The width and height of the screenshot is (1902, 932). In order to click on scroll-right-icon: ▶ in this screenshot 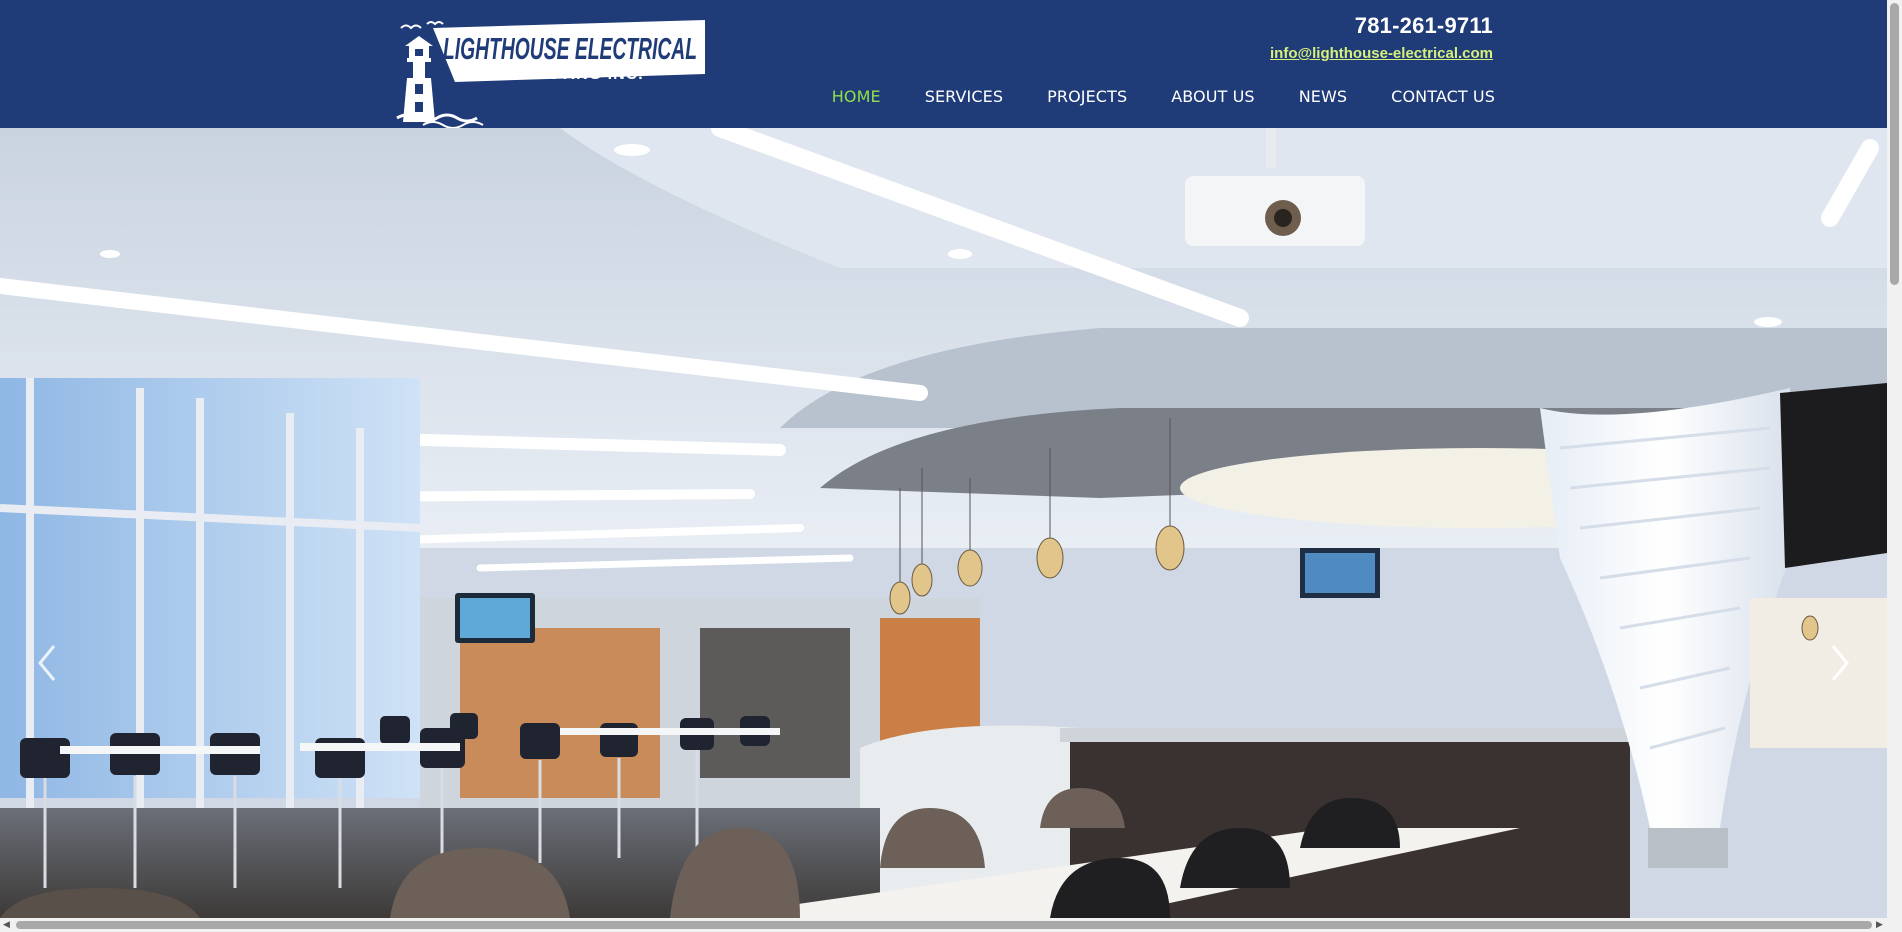, I will do `click(1879, 925)`.